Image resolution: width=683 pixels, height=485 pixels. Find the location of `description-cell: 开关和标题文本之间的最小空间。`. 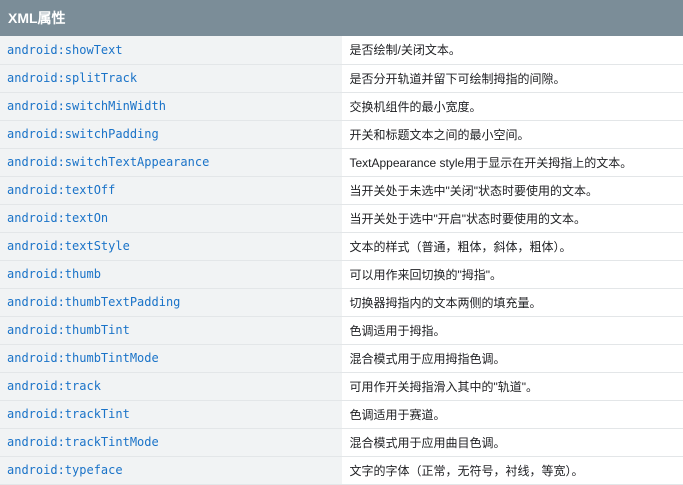

description-cell: 开关和标题文本之间的最小空间。 is located at coordinates (512, 134).